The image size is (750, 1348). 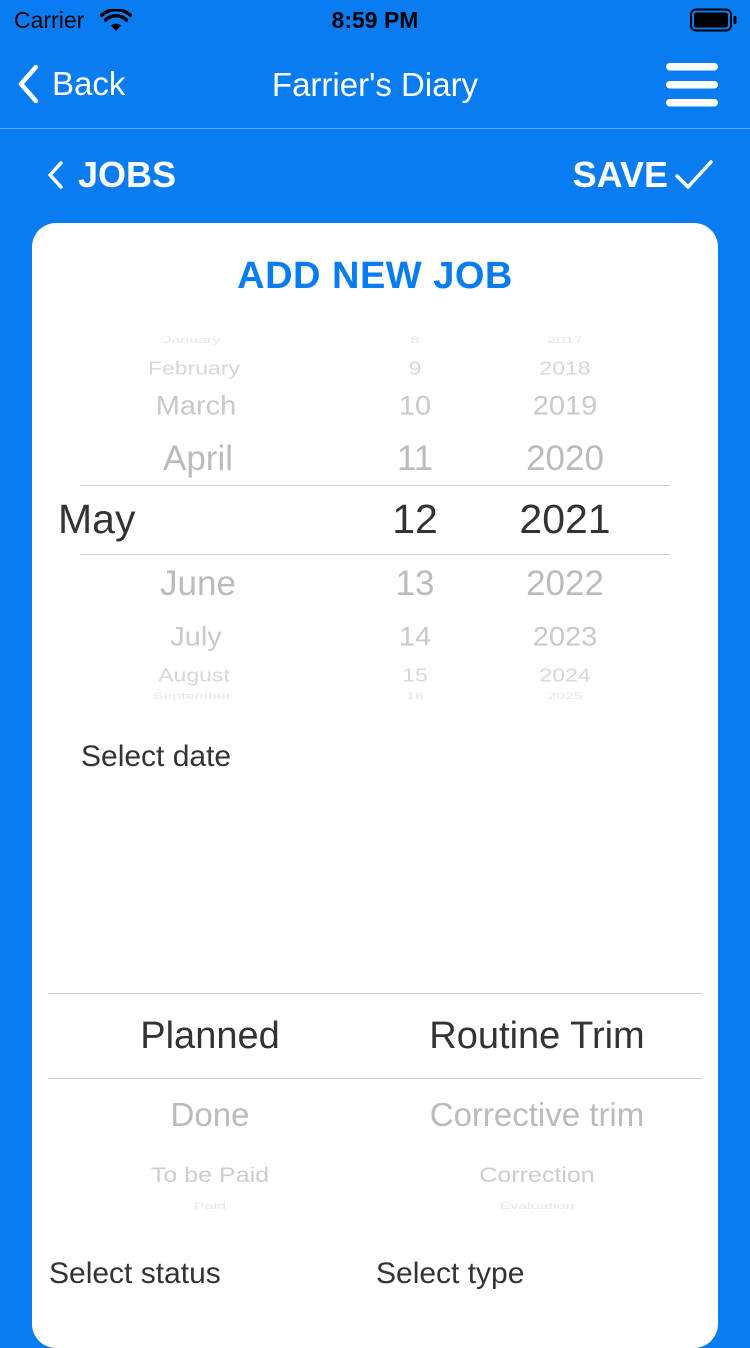 I want to click on year-option: 2024, so click(x=565, y=676).